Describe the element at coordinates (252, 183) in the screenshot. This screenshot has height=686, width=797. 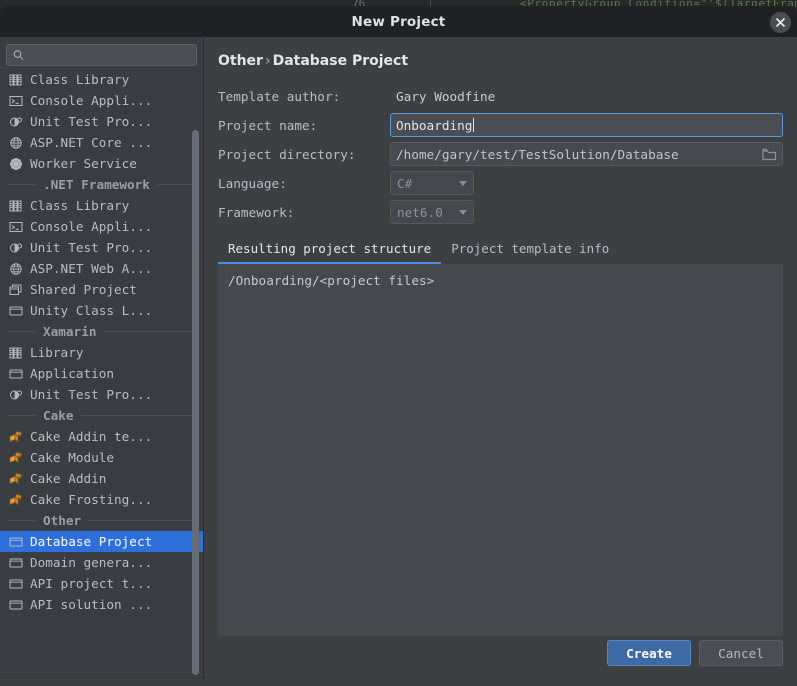
I see `language-label: Language:` at that location.